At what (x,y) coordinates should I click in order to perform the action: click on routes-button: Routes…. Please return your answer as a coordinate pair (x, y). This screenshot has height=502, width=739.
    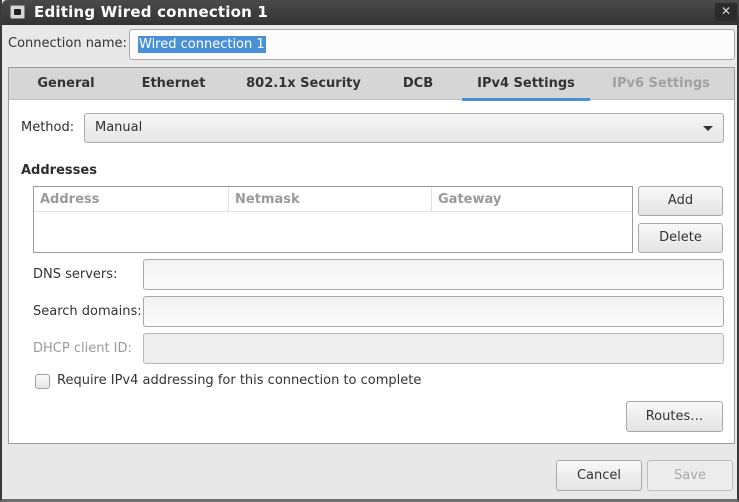
    Looking at the image, I should click on (674, 416).